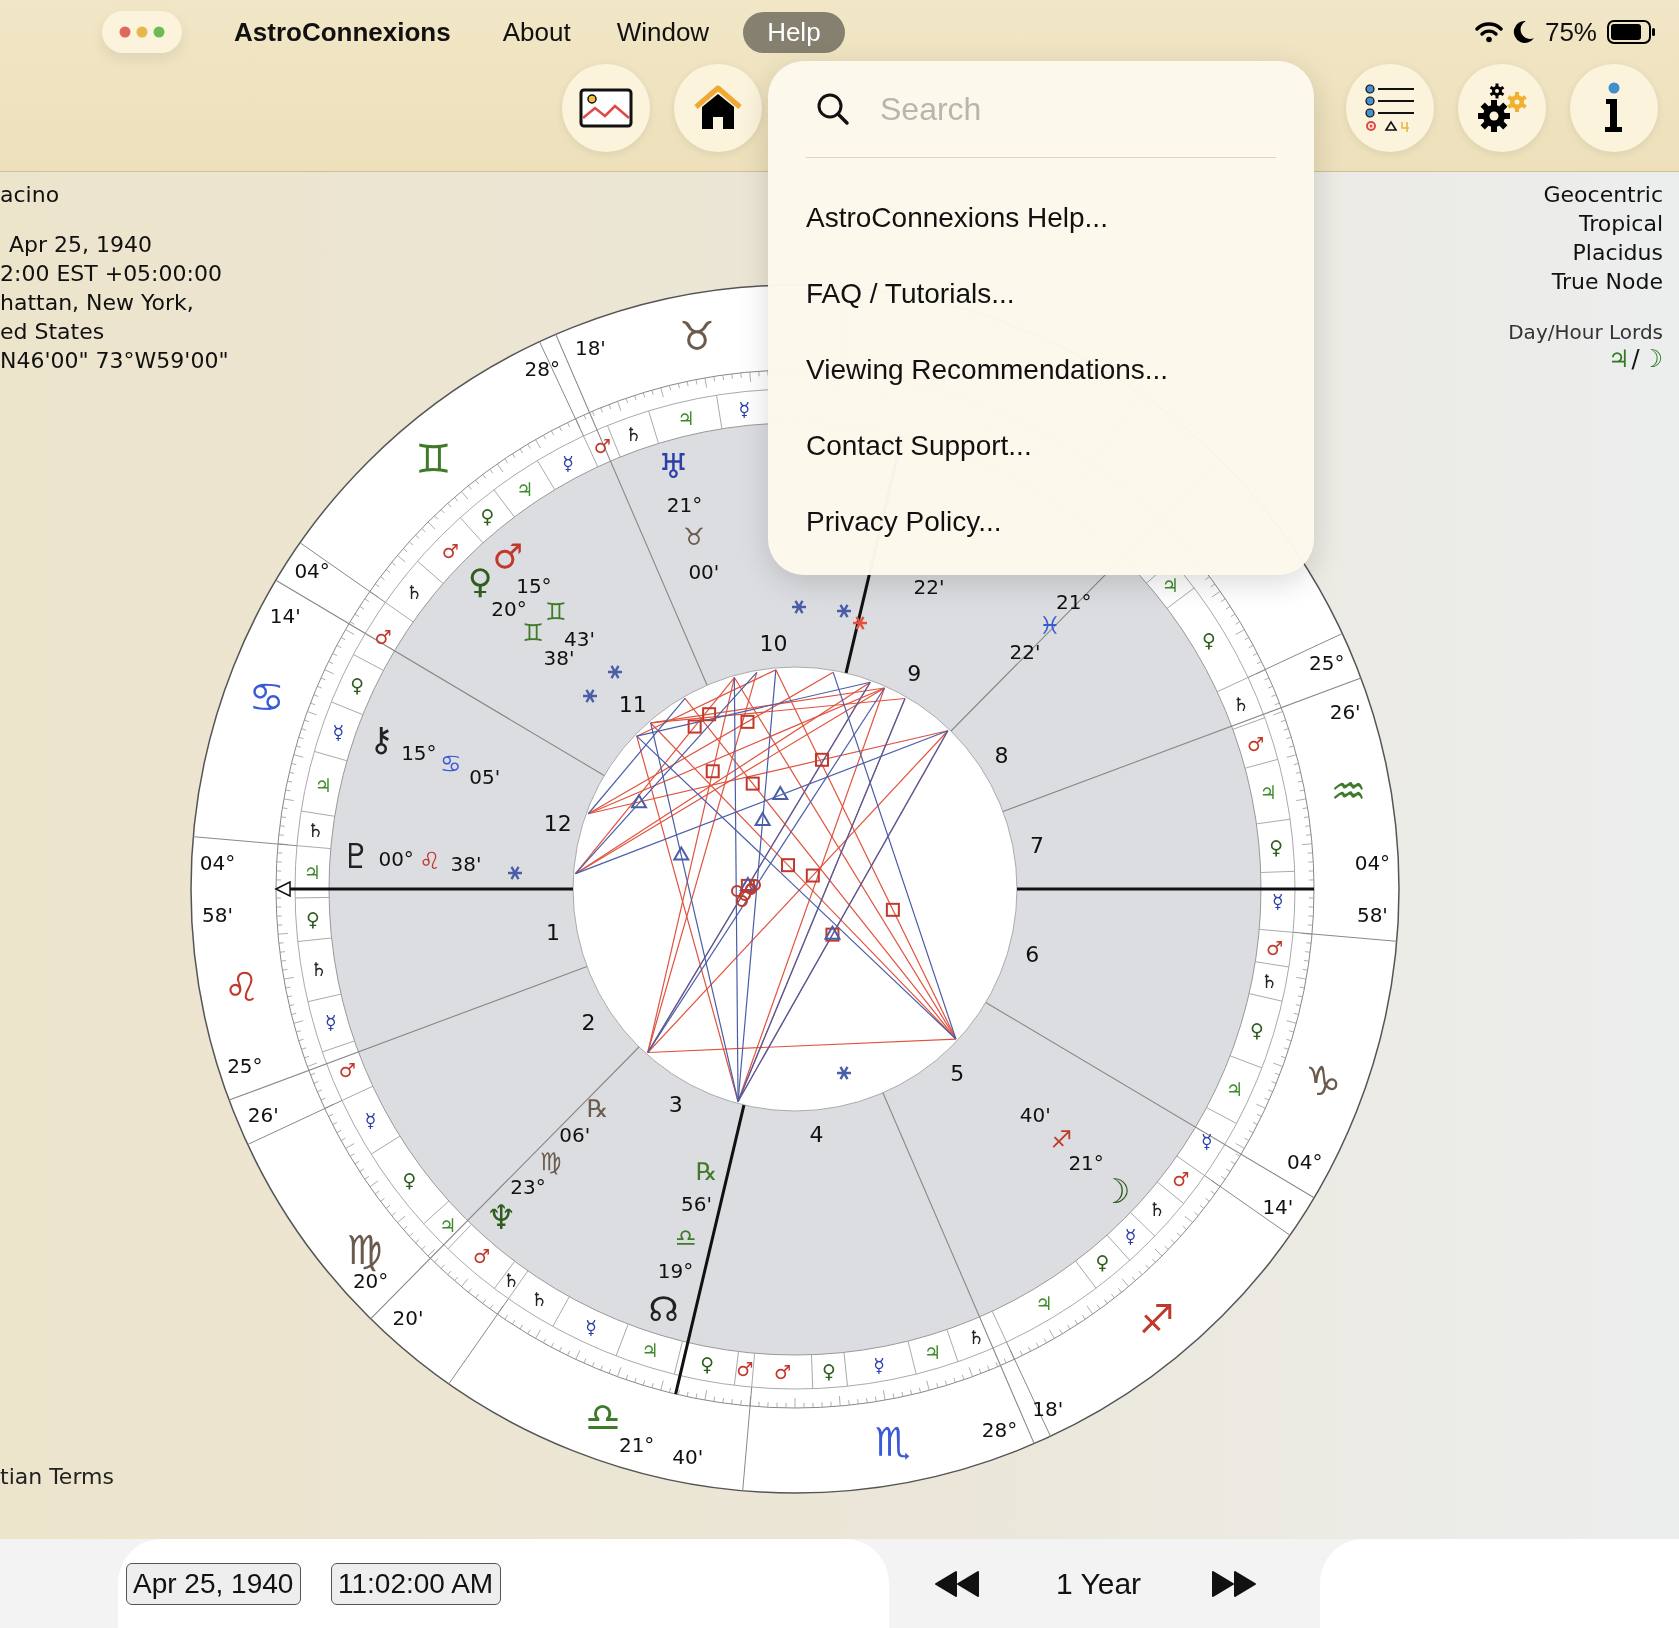  What do you see at coordinates (914, 674) in the screenshot?
I see `house-number: 9` at bounding box center [914, 674].